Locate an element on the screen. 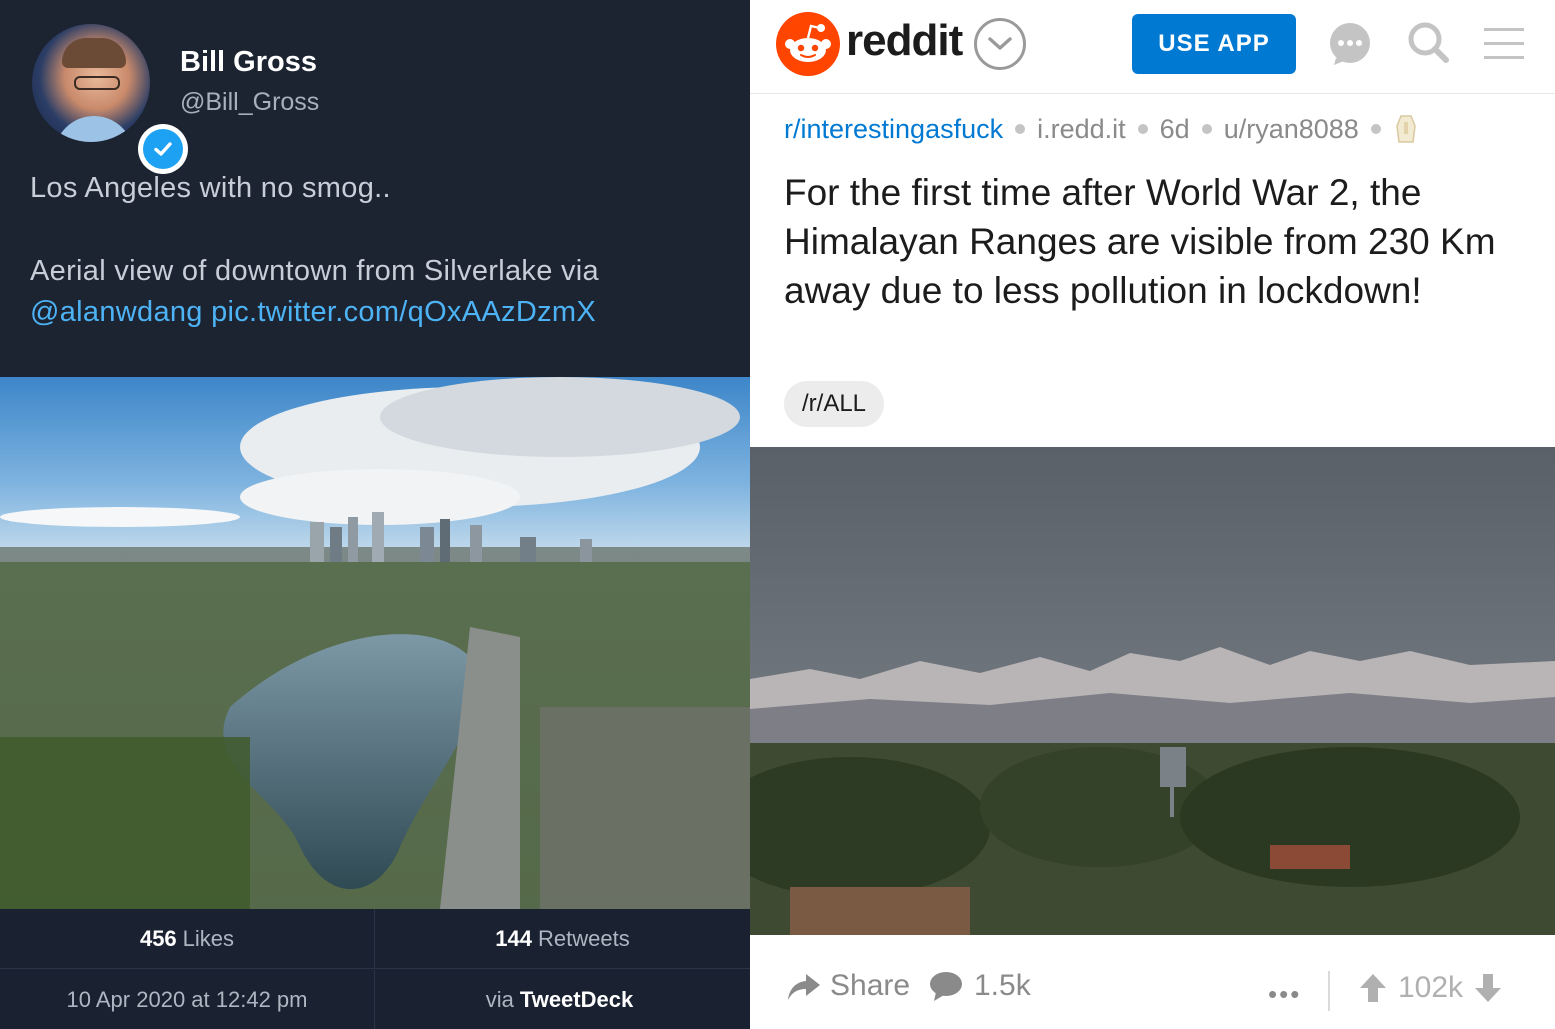  chevron-down-icon is located at coordinates (1000, 44).